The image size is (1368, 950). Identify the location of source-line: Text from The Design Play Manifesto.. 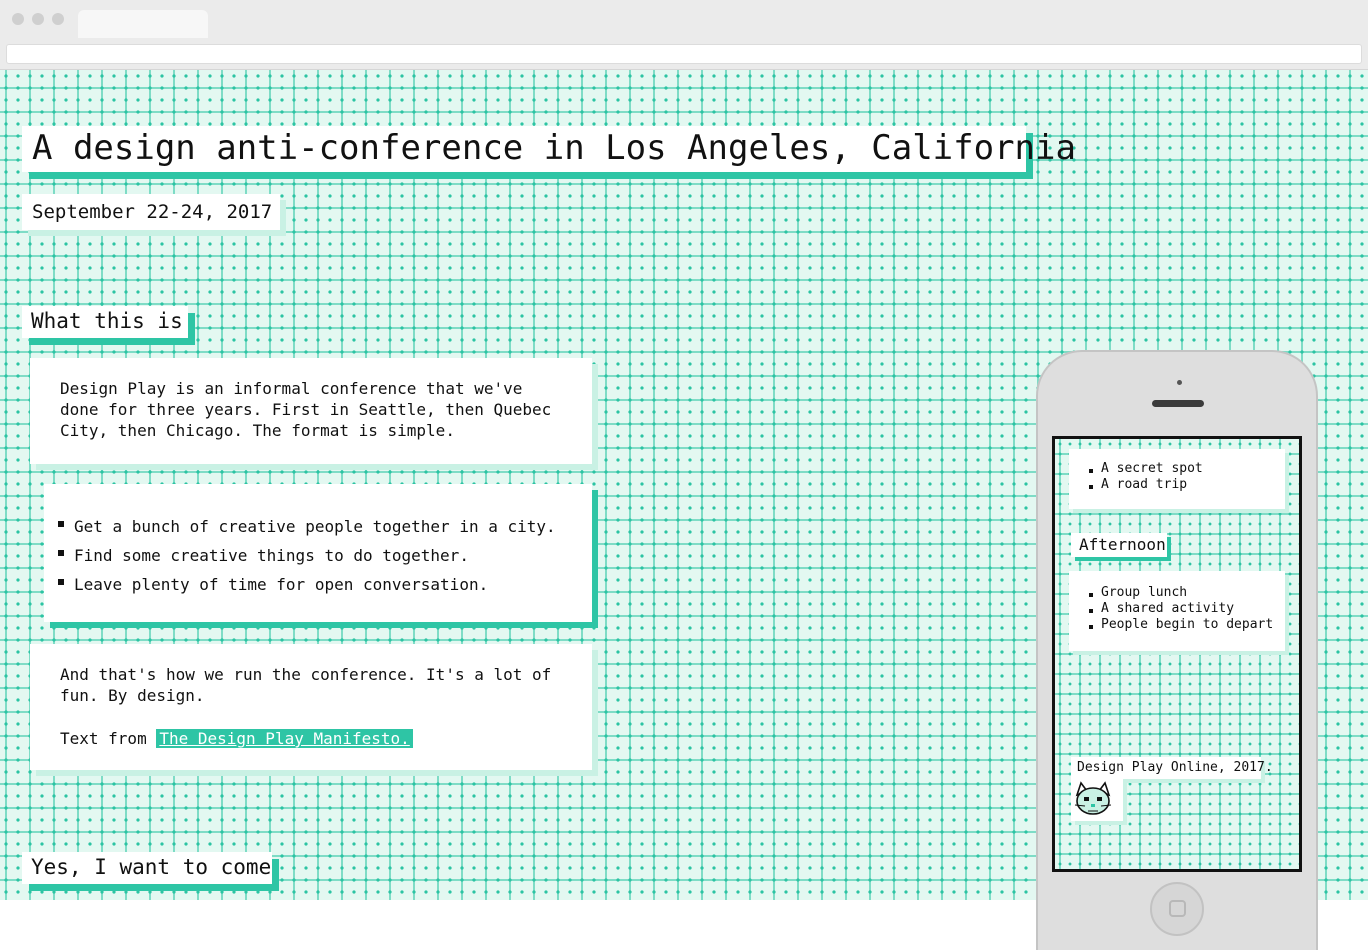
(236, 738).